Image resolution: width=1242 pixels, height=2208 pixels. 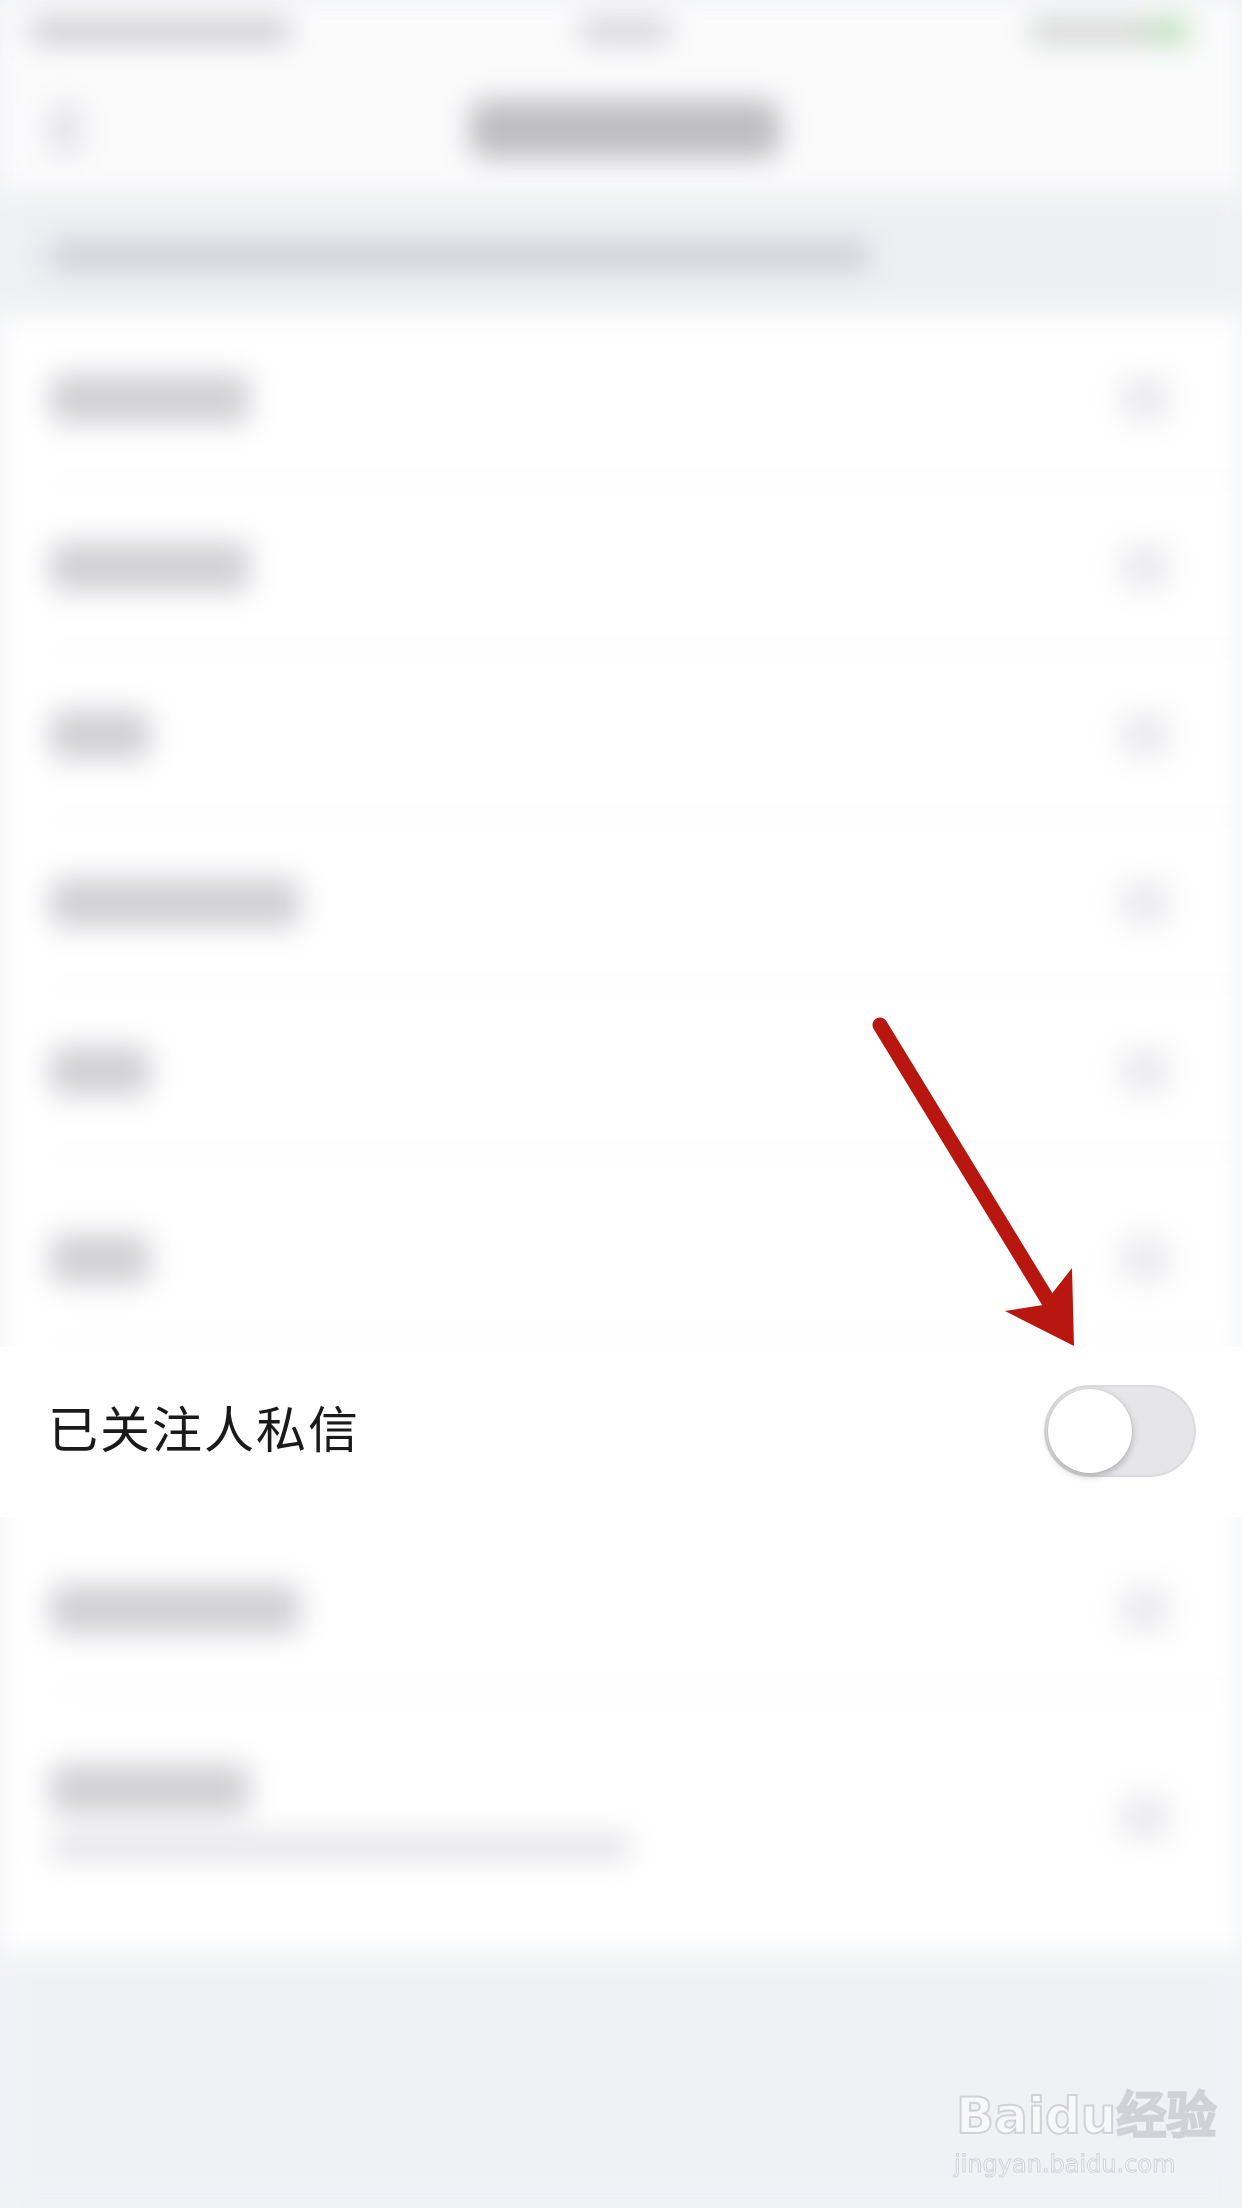 What do you see at coordinates (625, 31) in the screenshot?
I see `status-time-blurred` at bounding box center [625, 31].